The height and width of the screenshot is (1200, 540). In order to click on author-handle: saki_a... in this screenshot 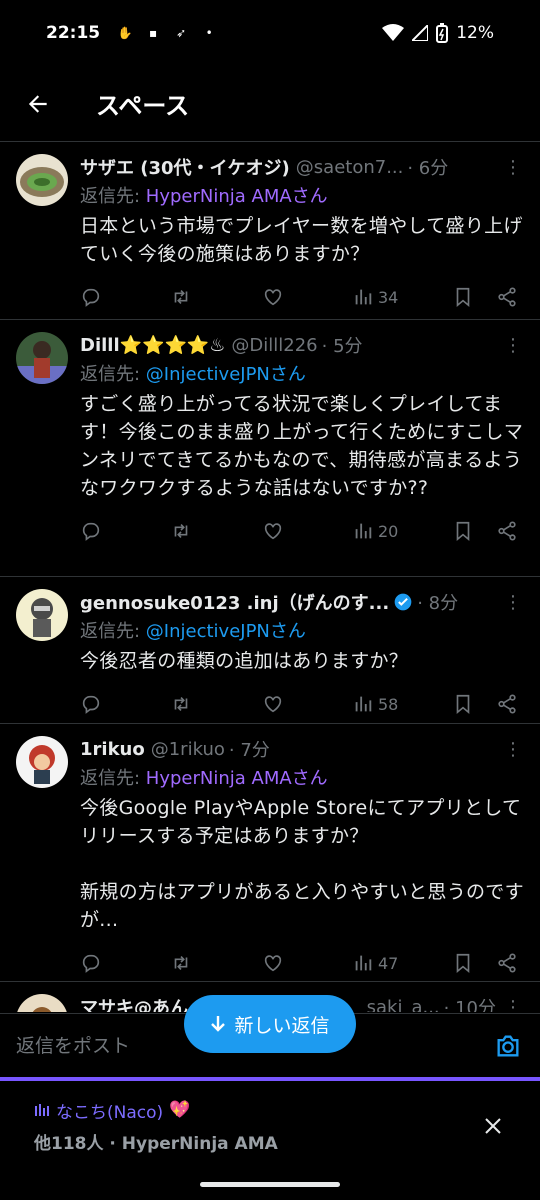, I will do `click(403, 1005)`.